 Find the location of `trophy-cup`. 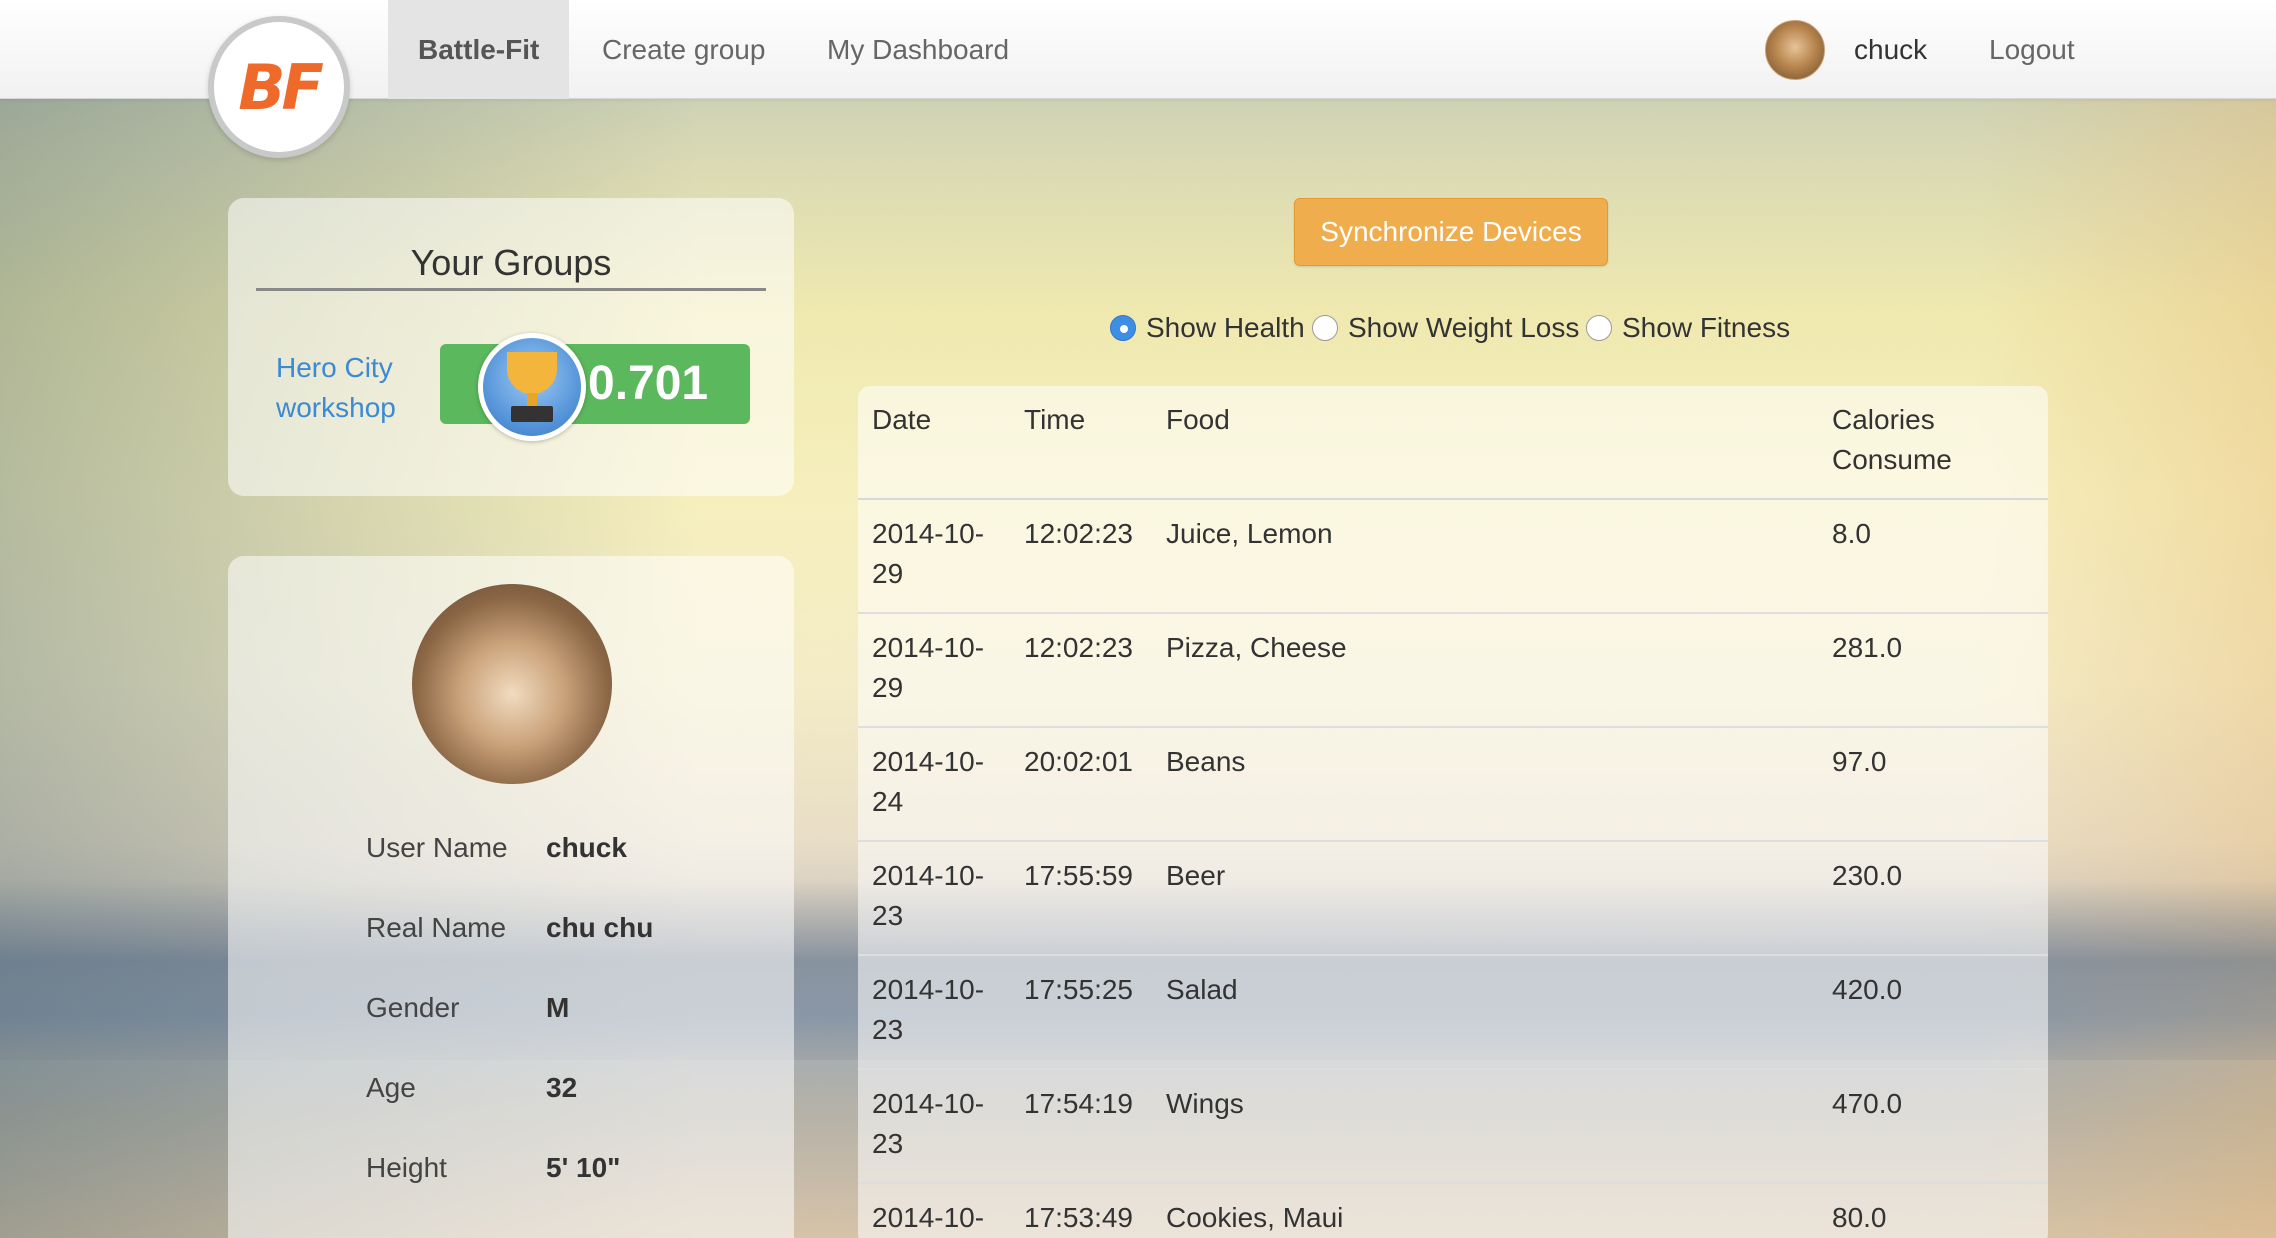

trophy-cup is located at coordinates (532, 373).